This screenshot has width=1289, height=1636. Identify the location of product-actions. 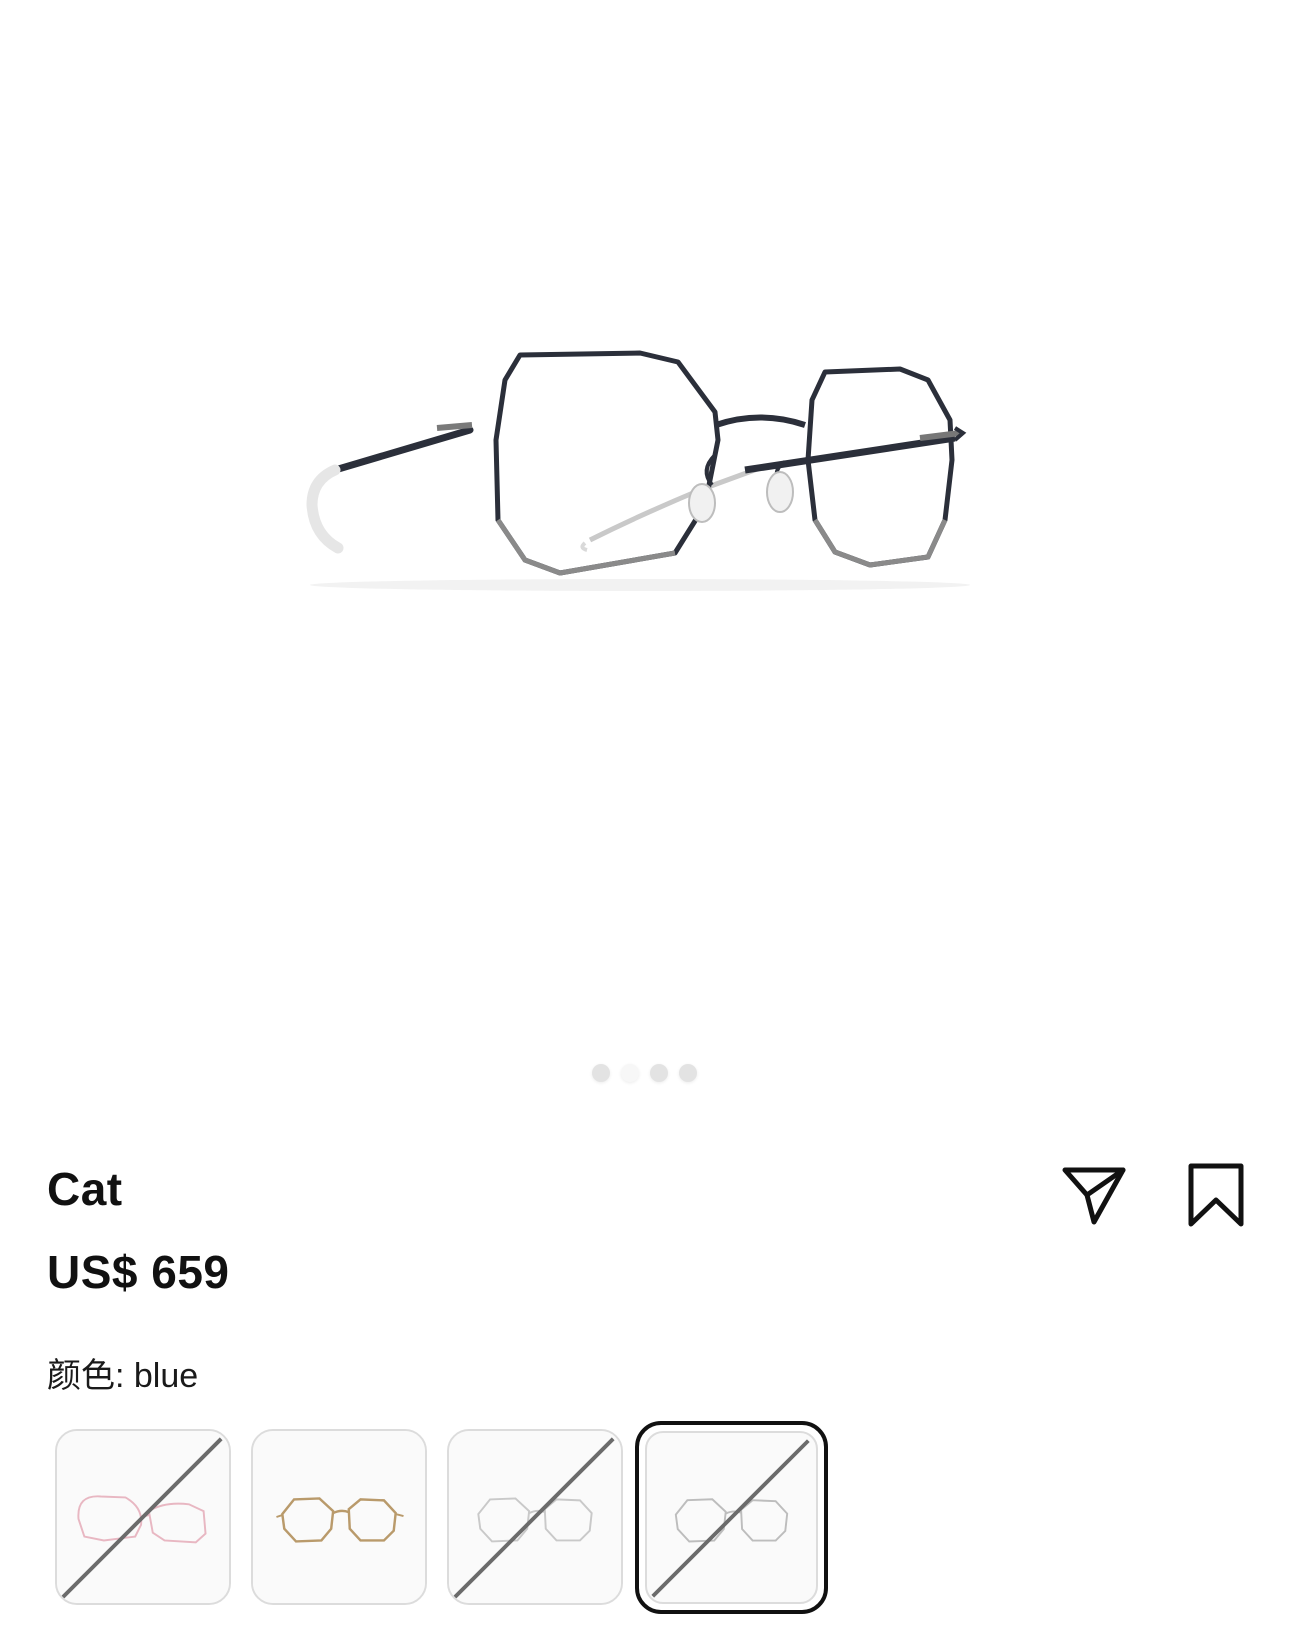
(1159, 1195).